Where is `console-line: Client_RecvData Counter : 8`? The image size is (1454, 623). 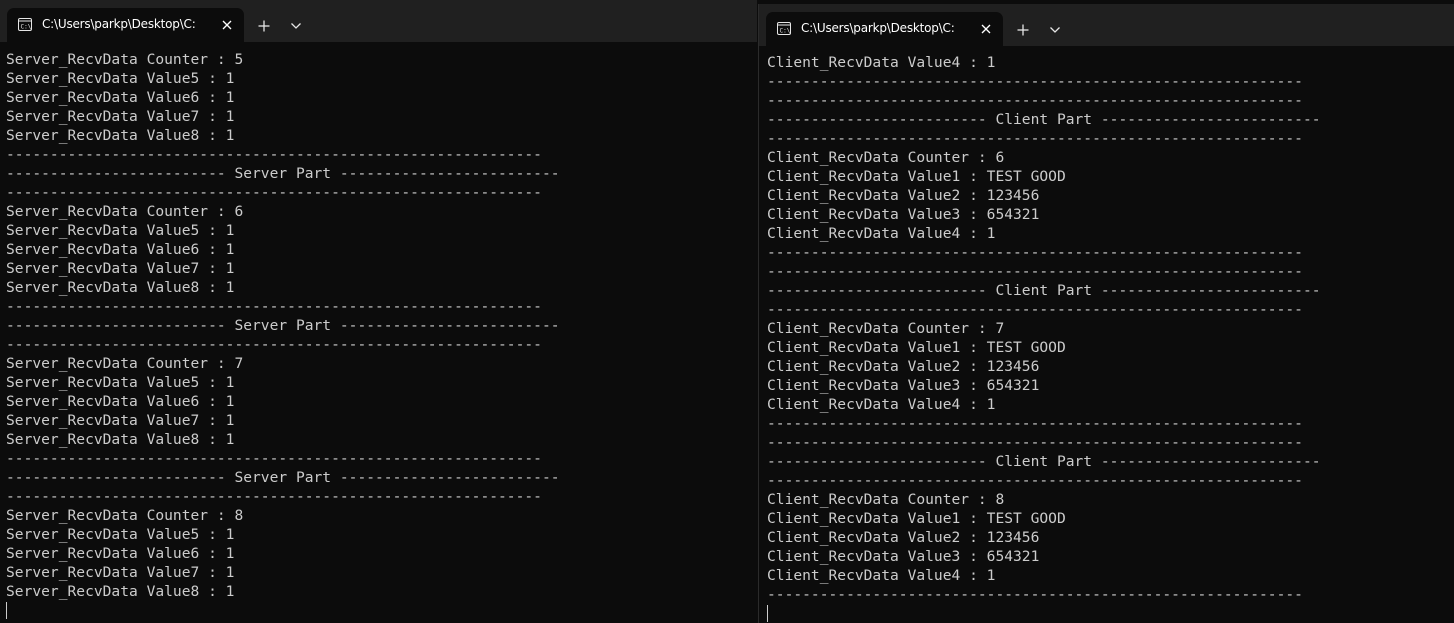 console-line: Client_RecvData Counter : 8 is located at coordinates (886, 499).